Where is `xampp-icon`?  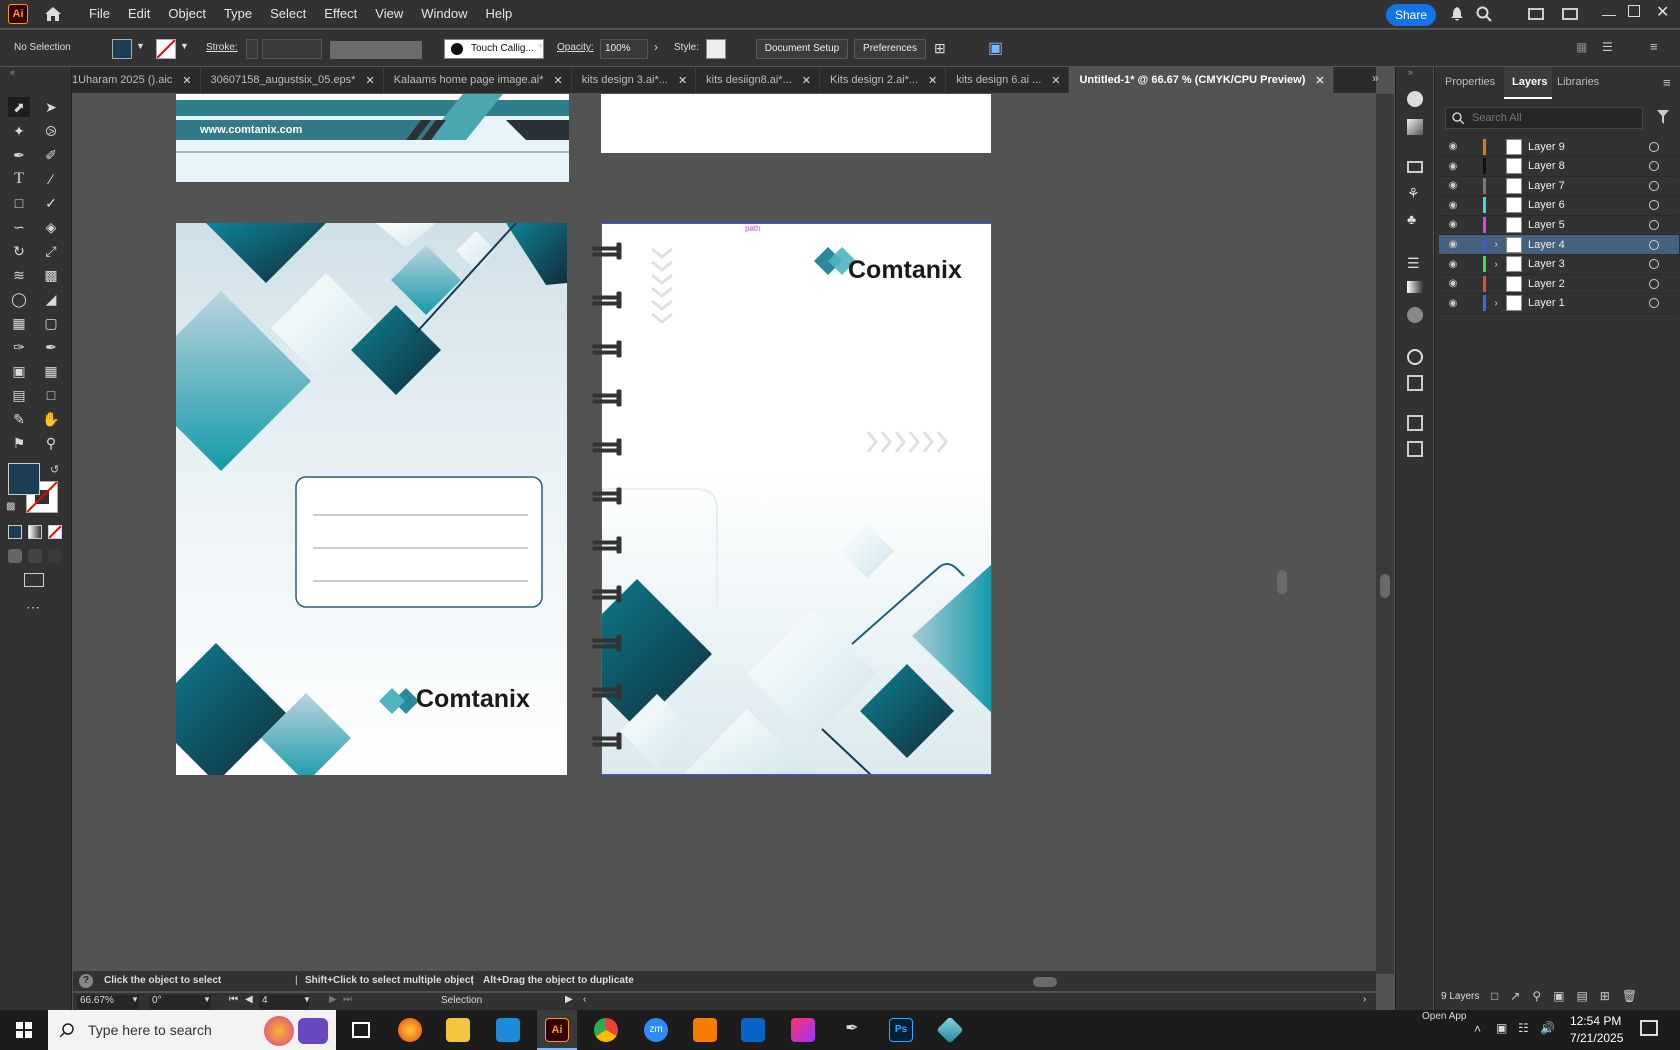
xampp-icon is located at coordinates (705, 1030).